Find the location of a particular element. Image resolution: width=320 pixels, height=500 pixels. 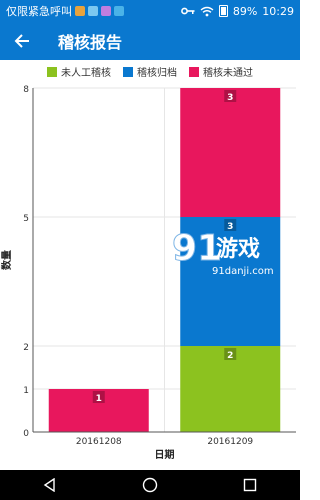

clock: 10:29 is located at coordinates (278, 11).